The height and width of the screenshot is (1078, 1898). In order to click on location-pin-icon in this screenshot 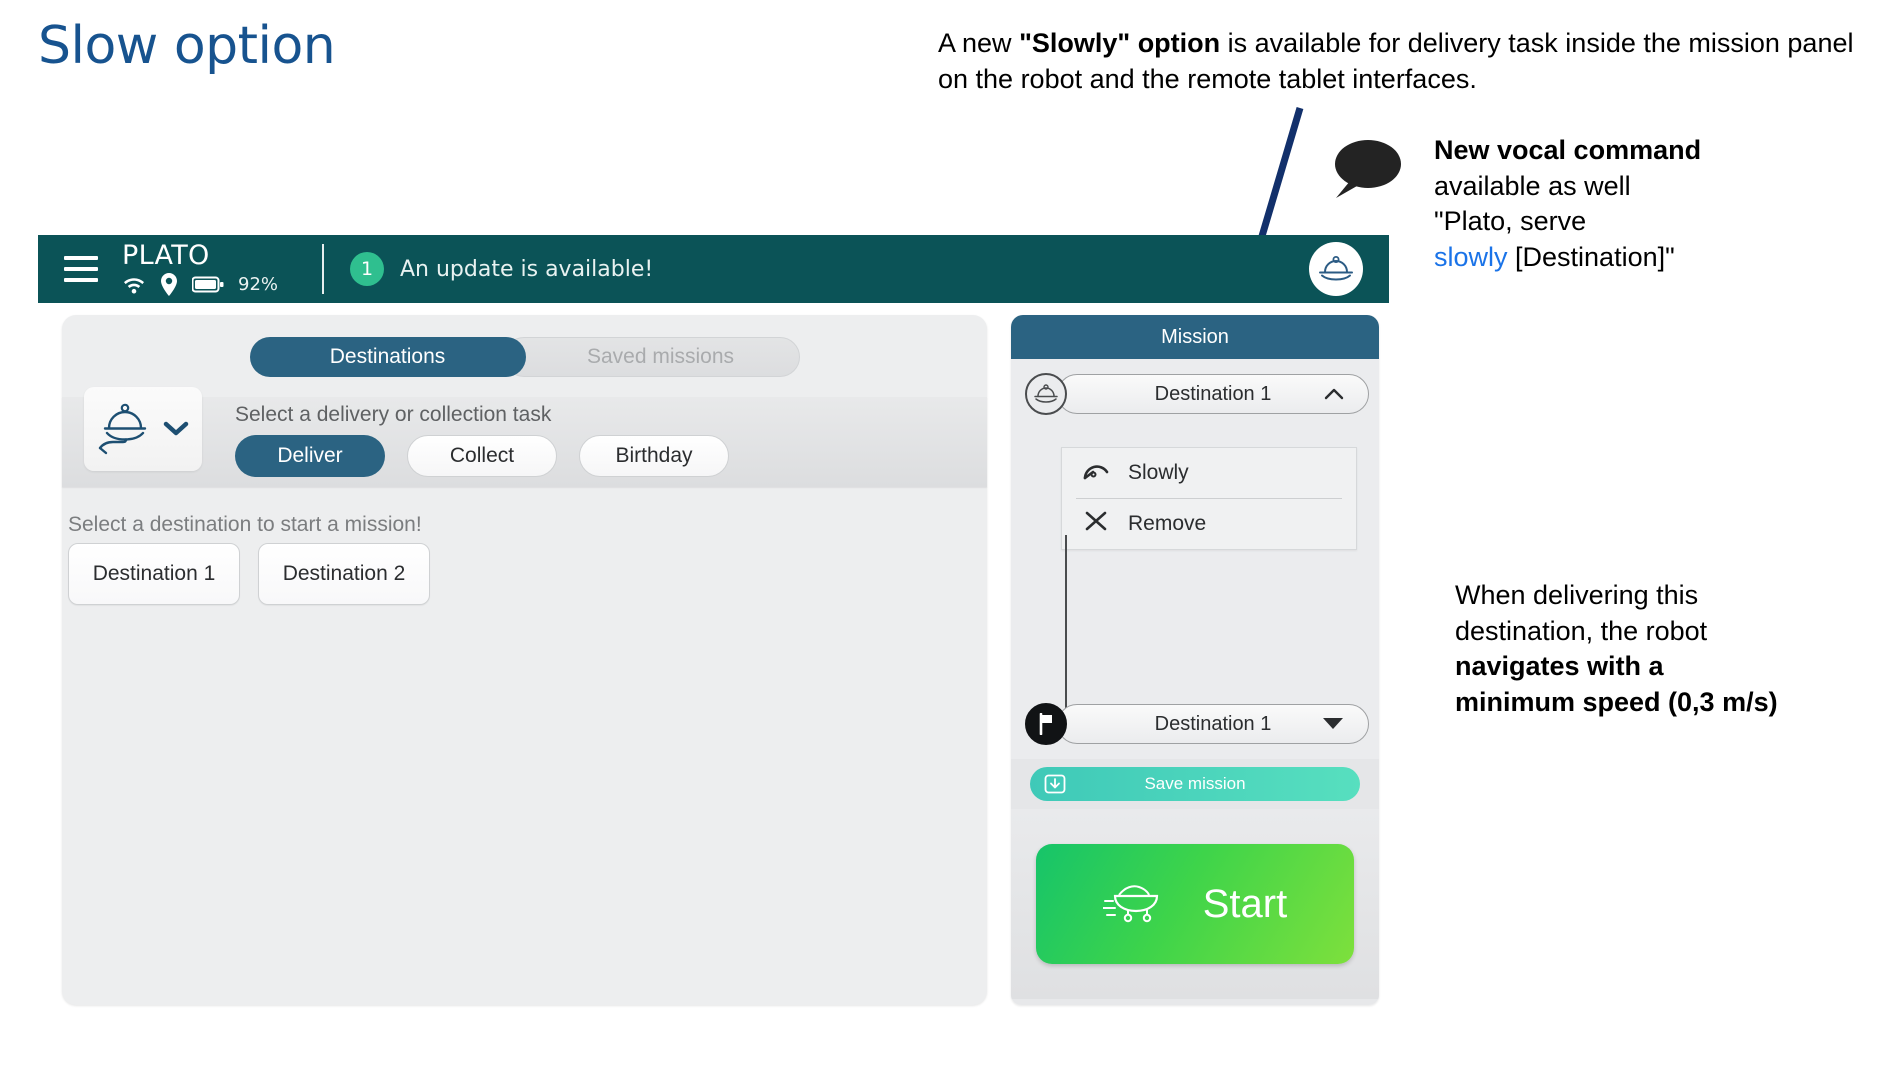, I will do `click(169, 284)`.